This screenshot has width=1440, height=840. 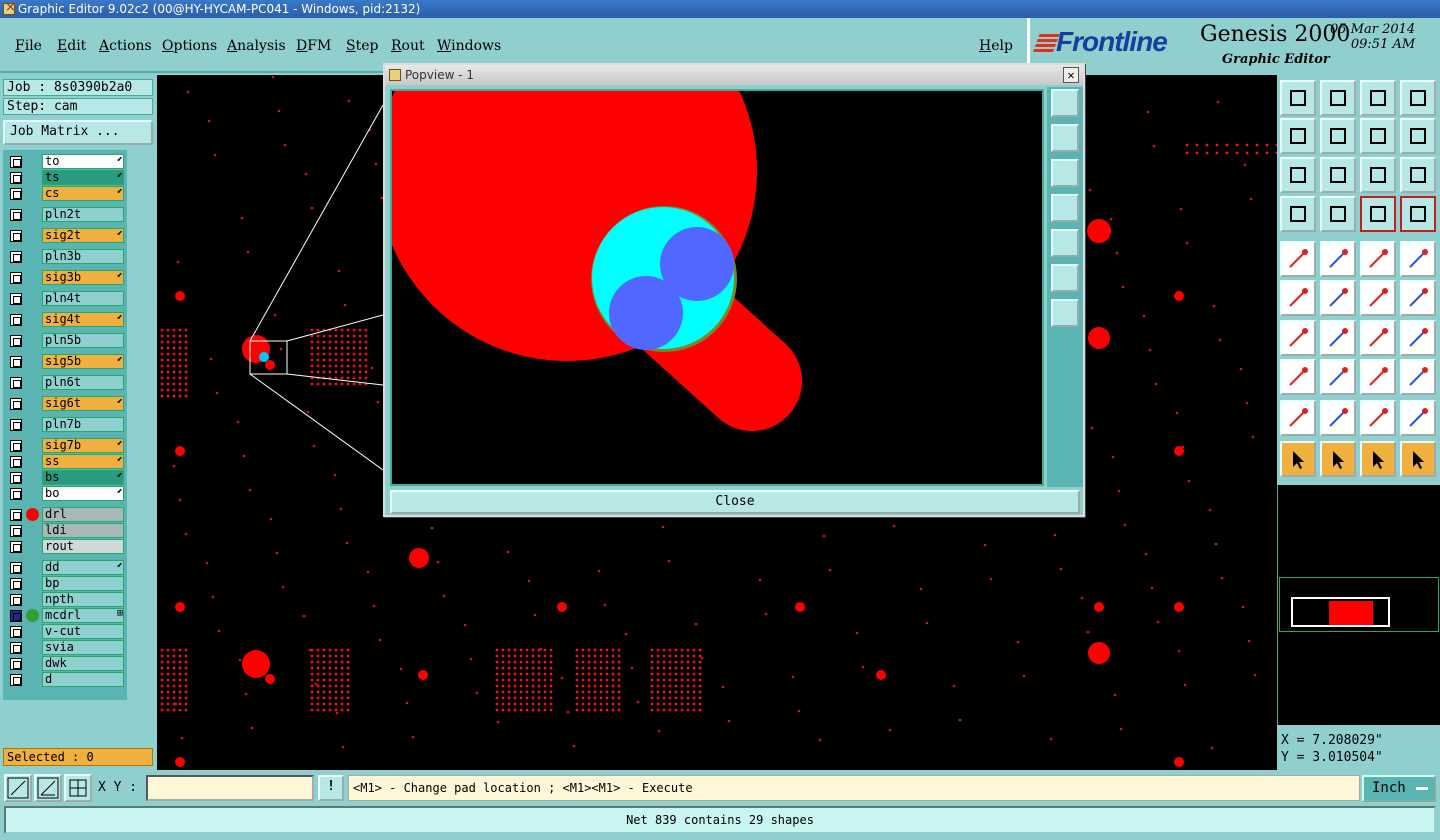 I want to click on layer-row-pln7b: pln7b, so click(x=65, y=424).